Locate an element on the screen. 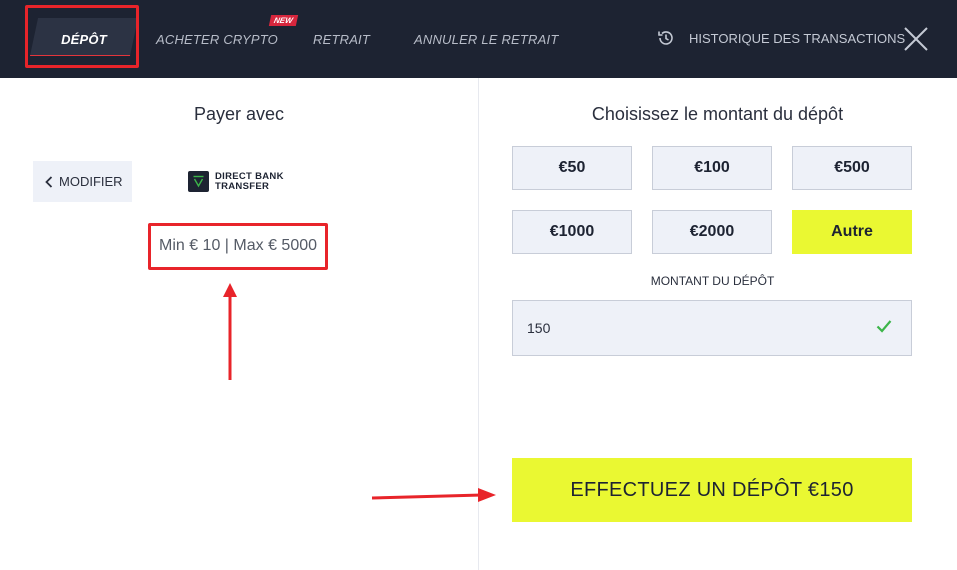 Image resolution: width=957 pixels, height=570 pixels. annotation-arrow-up is located at coordinates (230, 331).